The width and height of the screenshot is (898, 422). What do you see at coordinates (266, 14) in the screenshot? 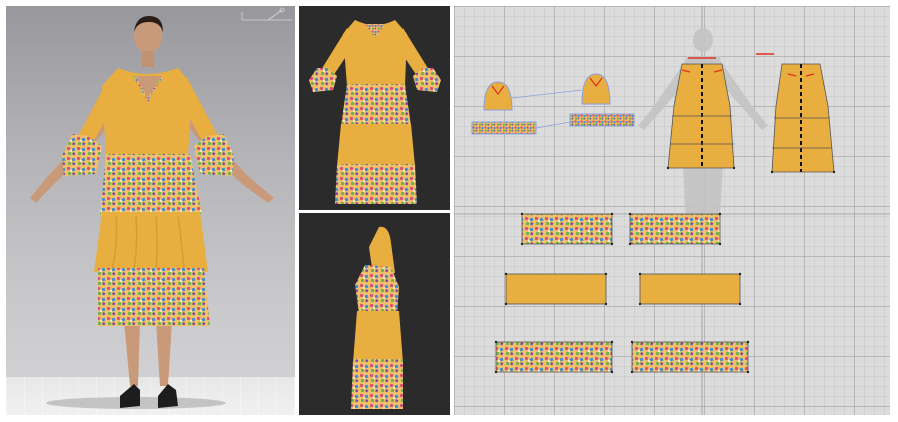
I see `axis-gizmo-icon` at bounding box center [266, 14].